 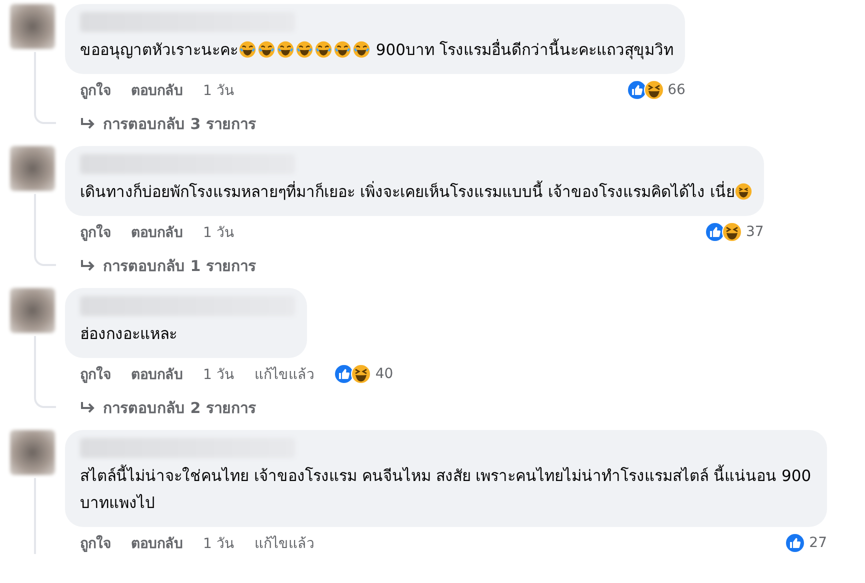 I want to click on comment-text: สไตล์นี้ไม่น่าจะใช่คนไทย เจ้าของโรงแรม คนจีนไหม สงสัย เพราะคนไทยไม่น่าทำโรงแรมสไตล์ นี้แน่นอน 900 บาทแพงไป, so click(x=447, y=490).